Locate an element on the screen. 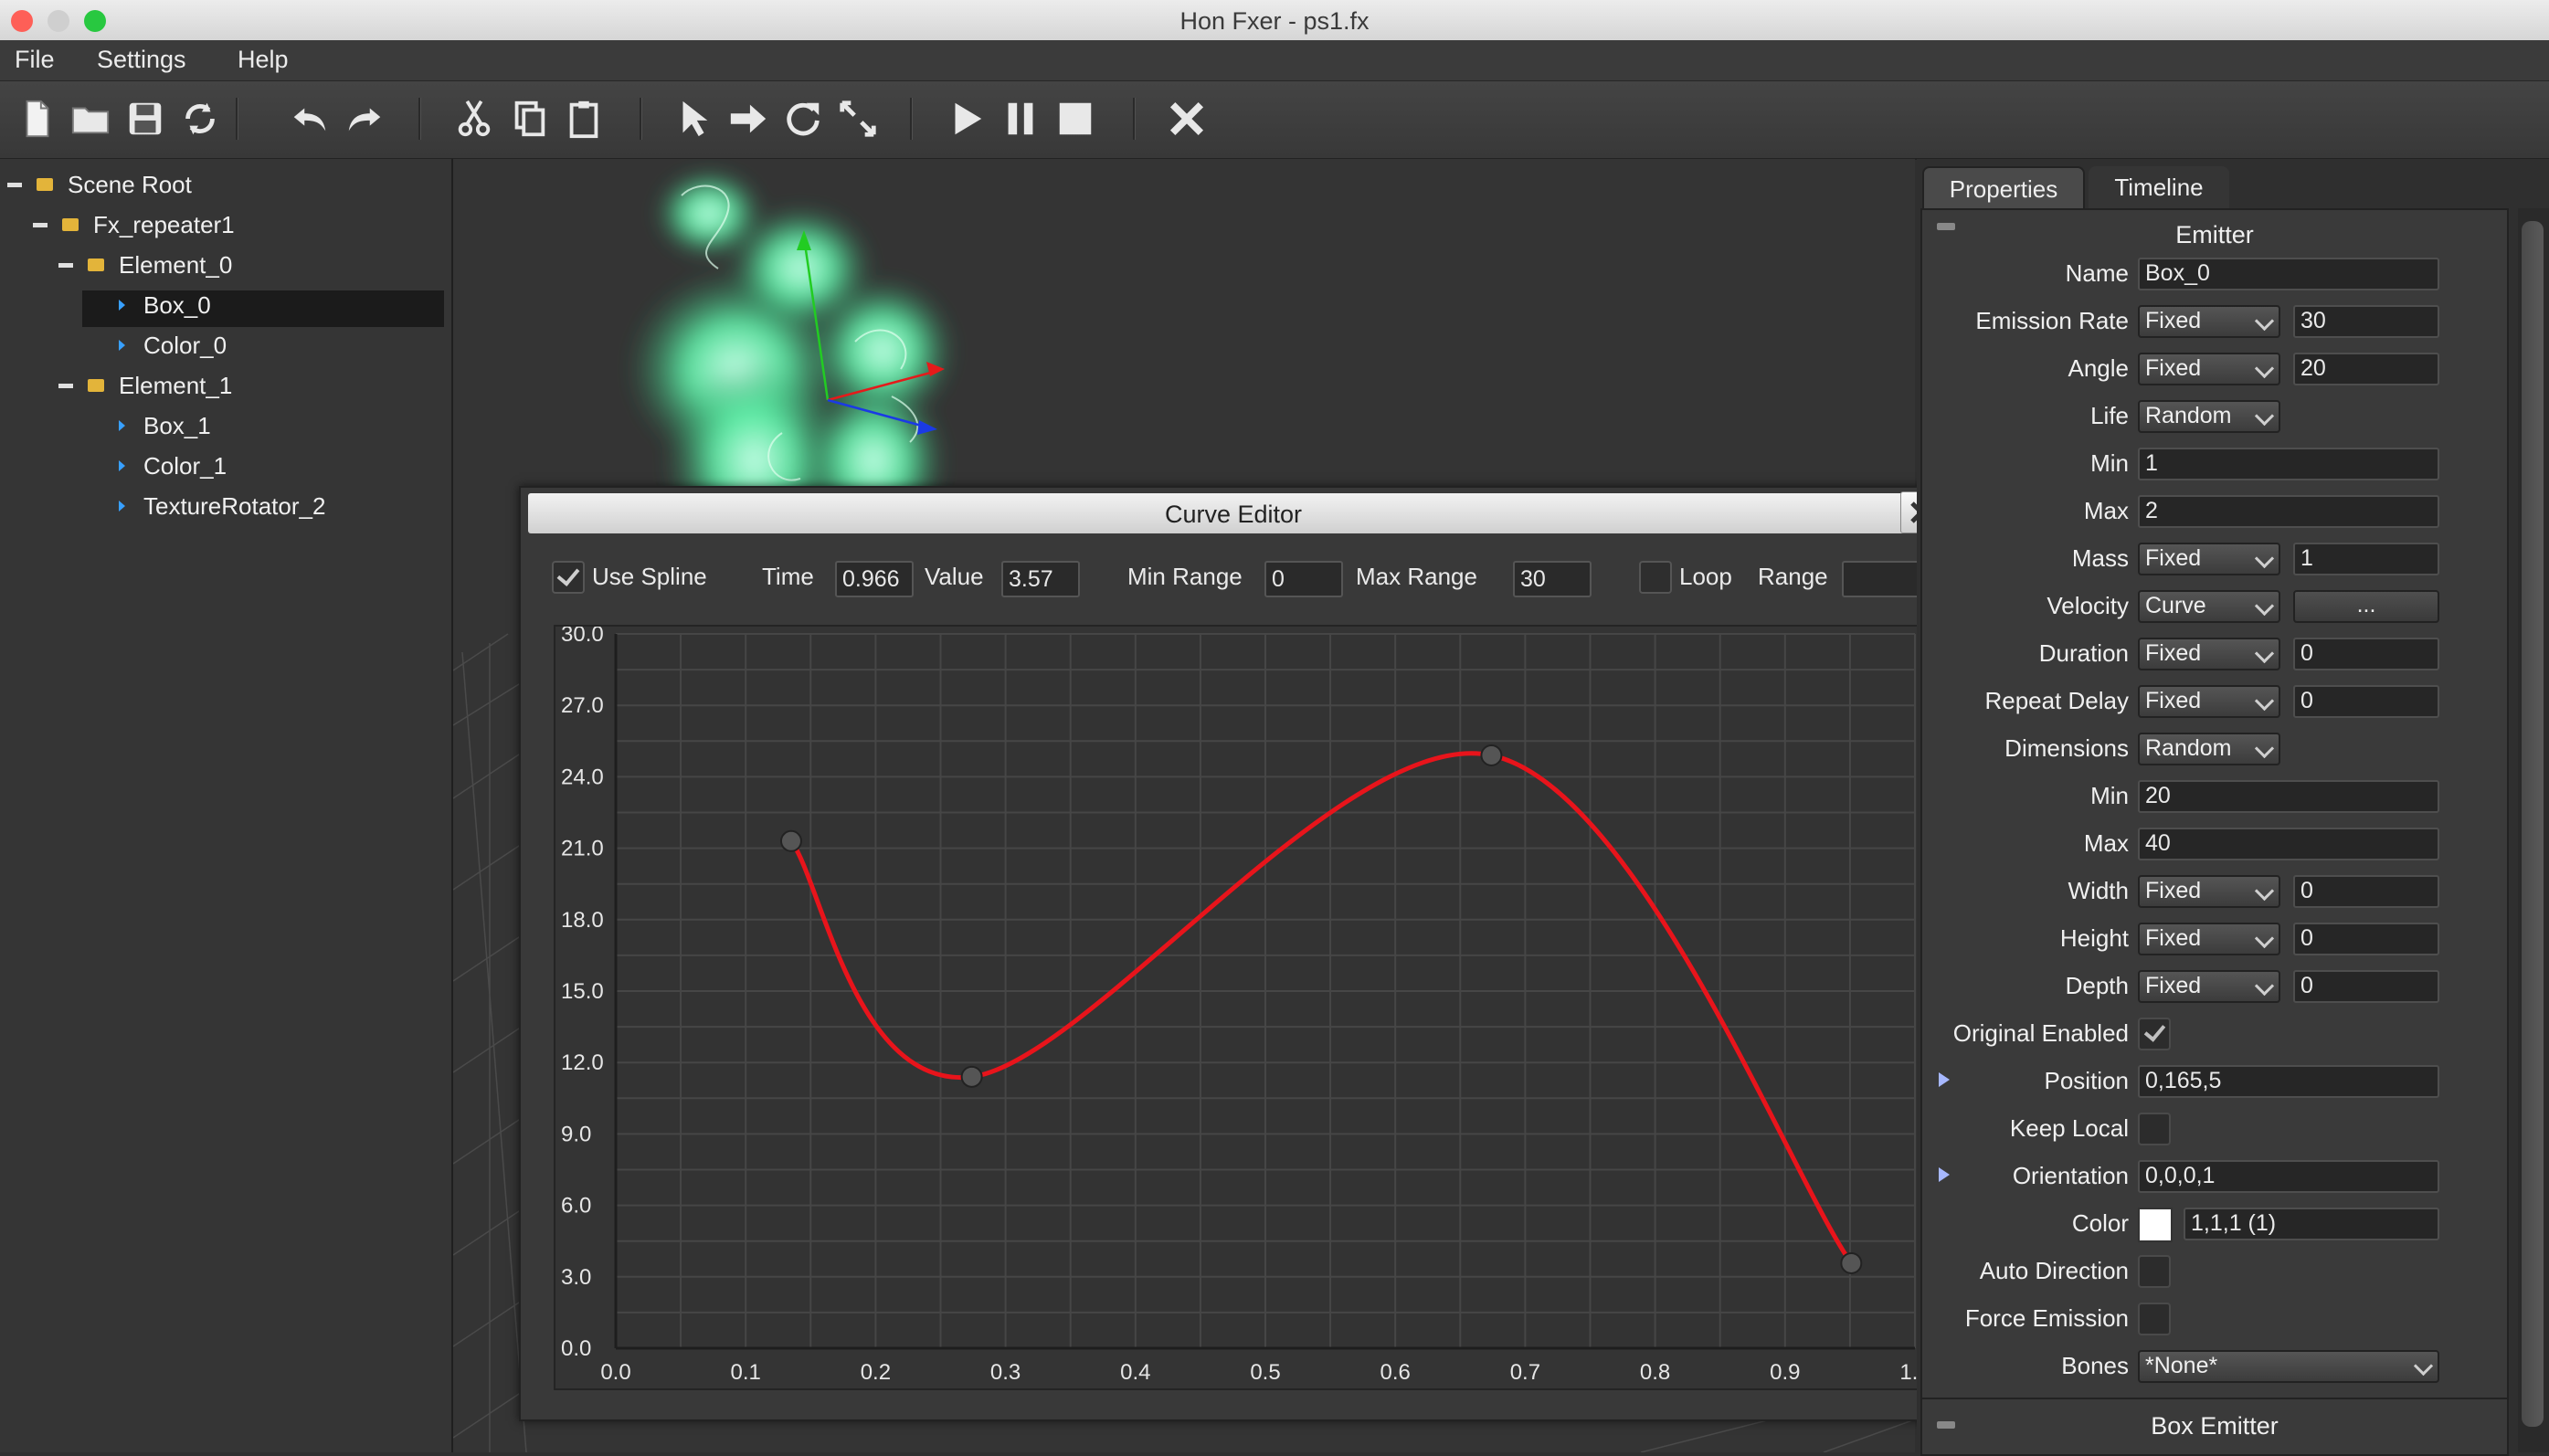 This screenshot has width=2549, height=1456. duration-mode-select: Fixed is located at coordinates (2209, 654).